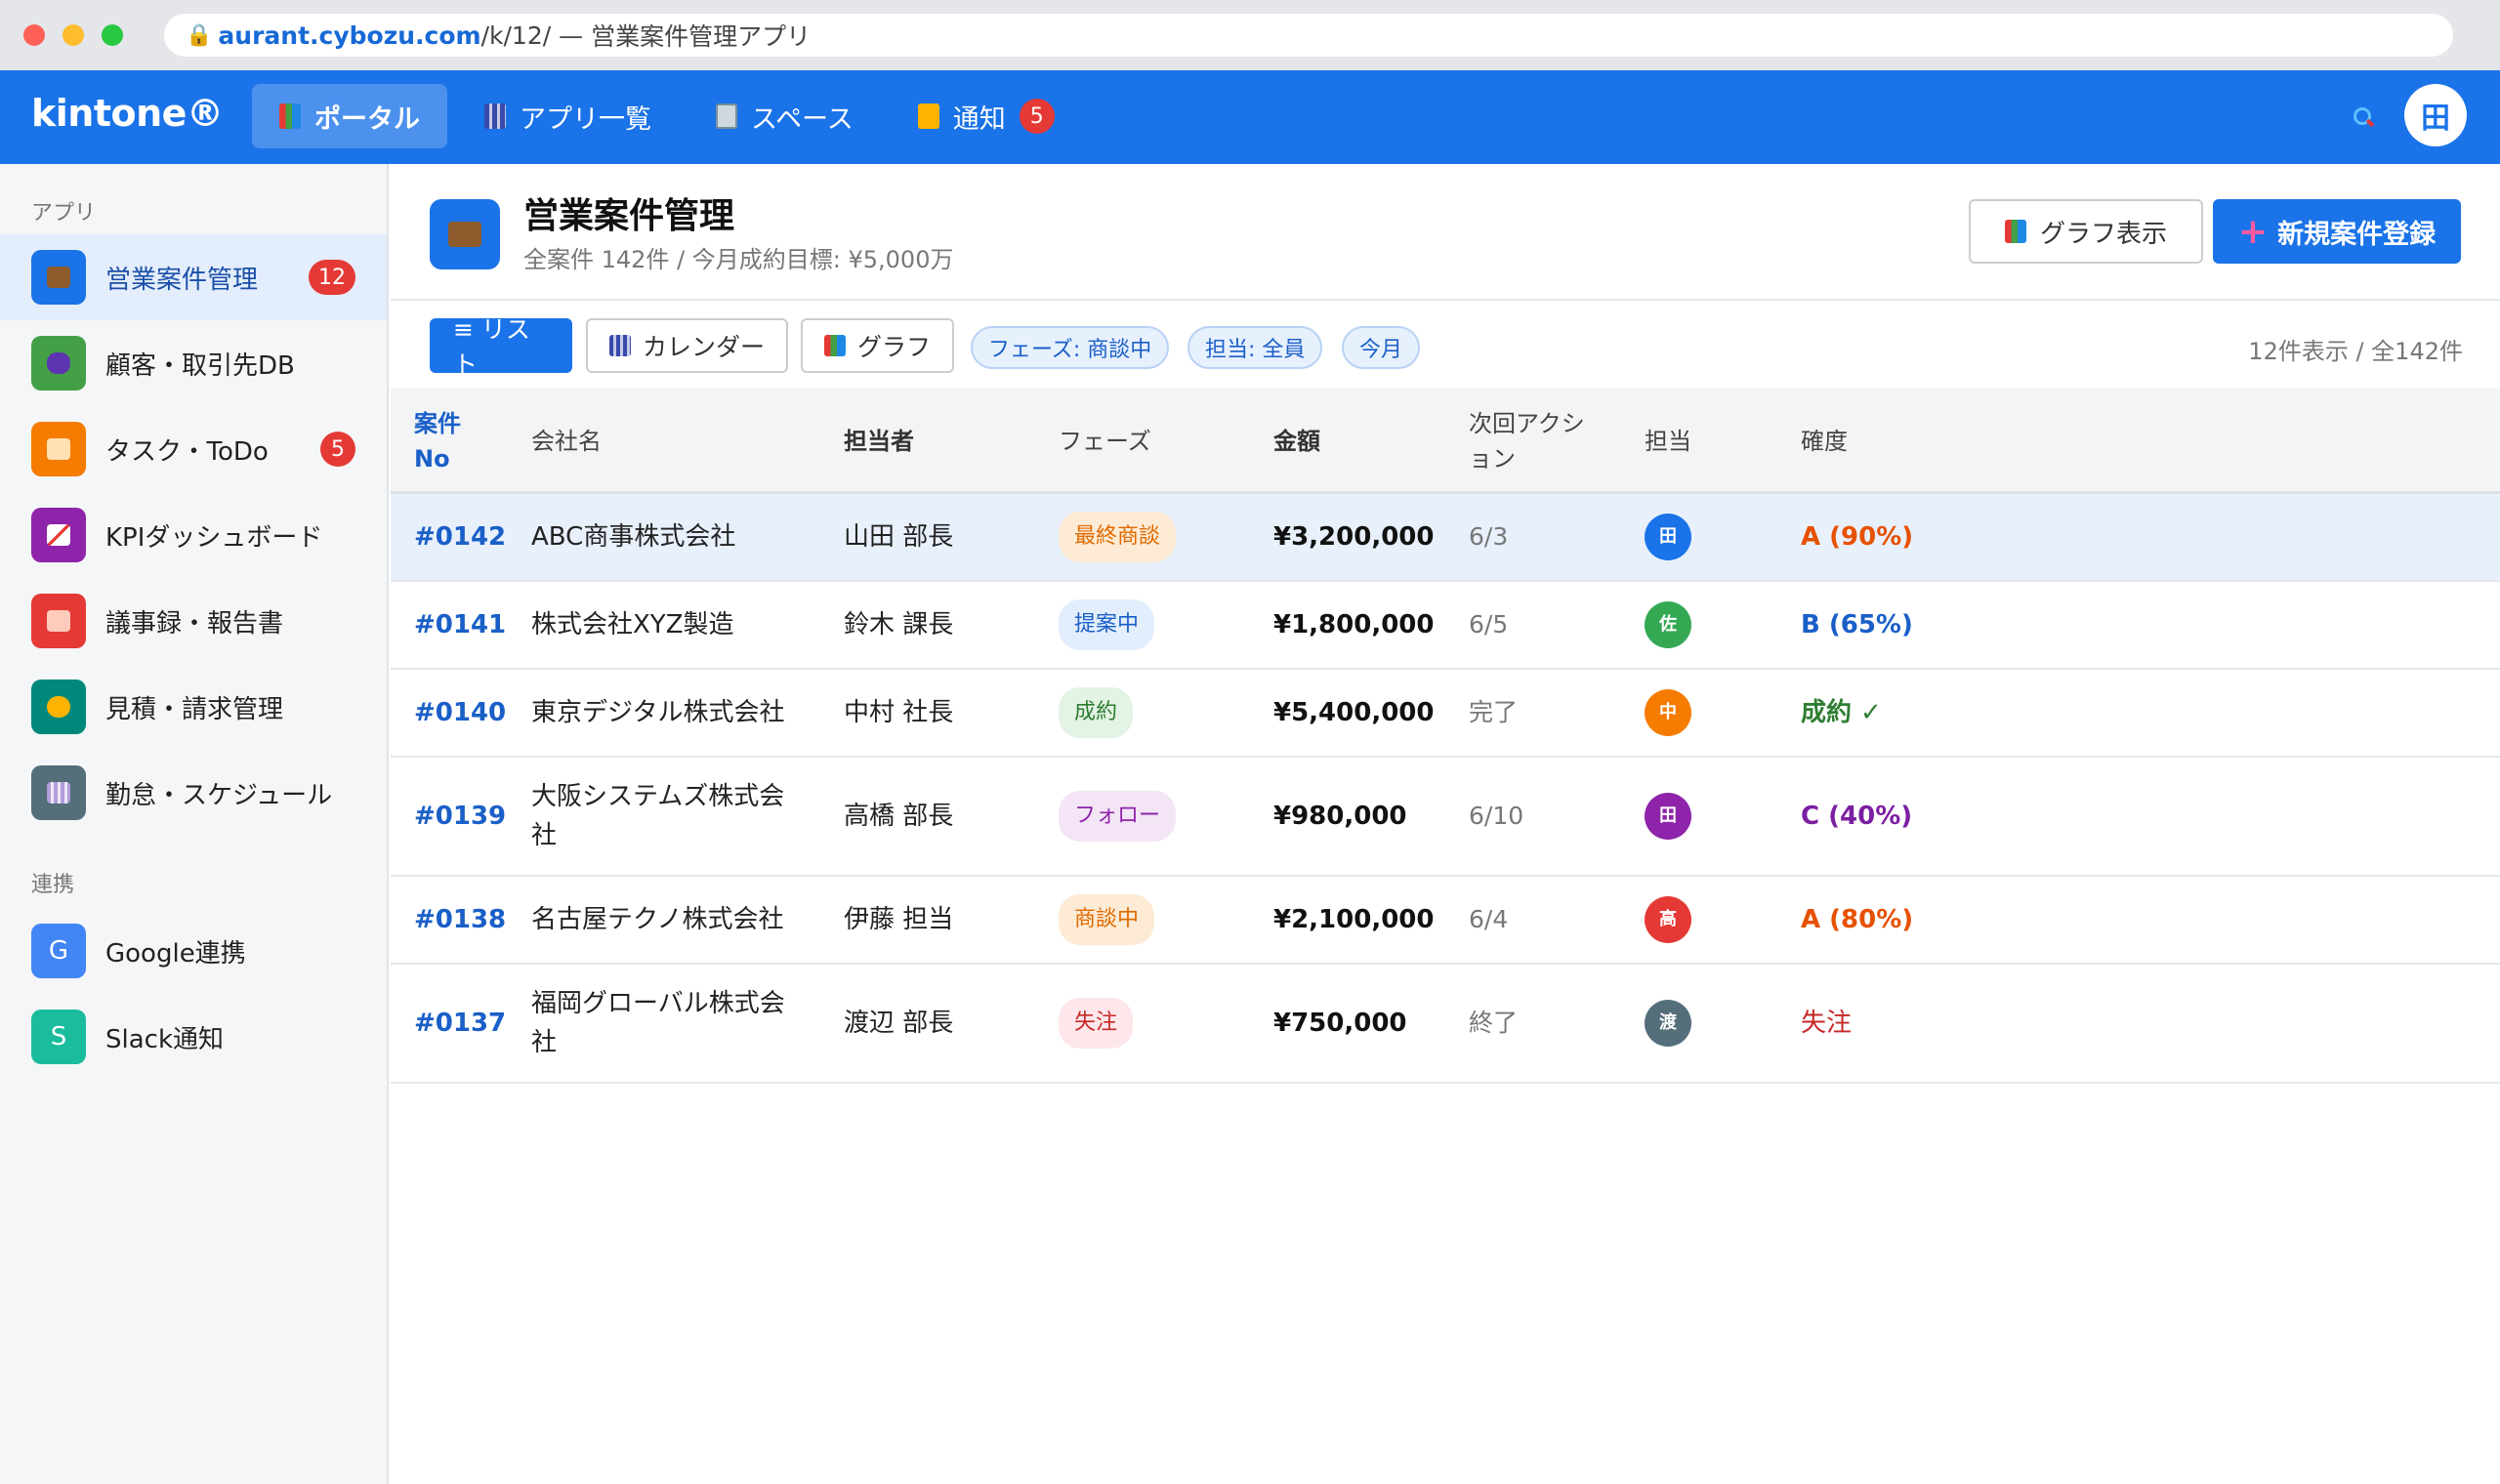  What do you see at coordinates (460, 713) in the screenshot?
I see `deal-no: #0140` at bounding box center [460, 713].